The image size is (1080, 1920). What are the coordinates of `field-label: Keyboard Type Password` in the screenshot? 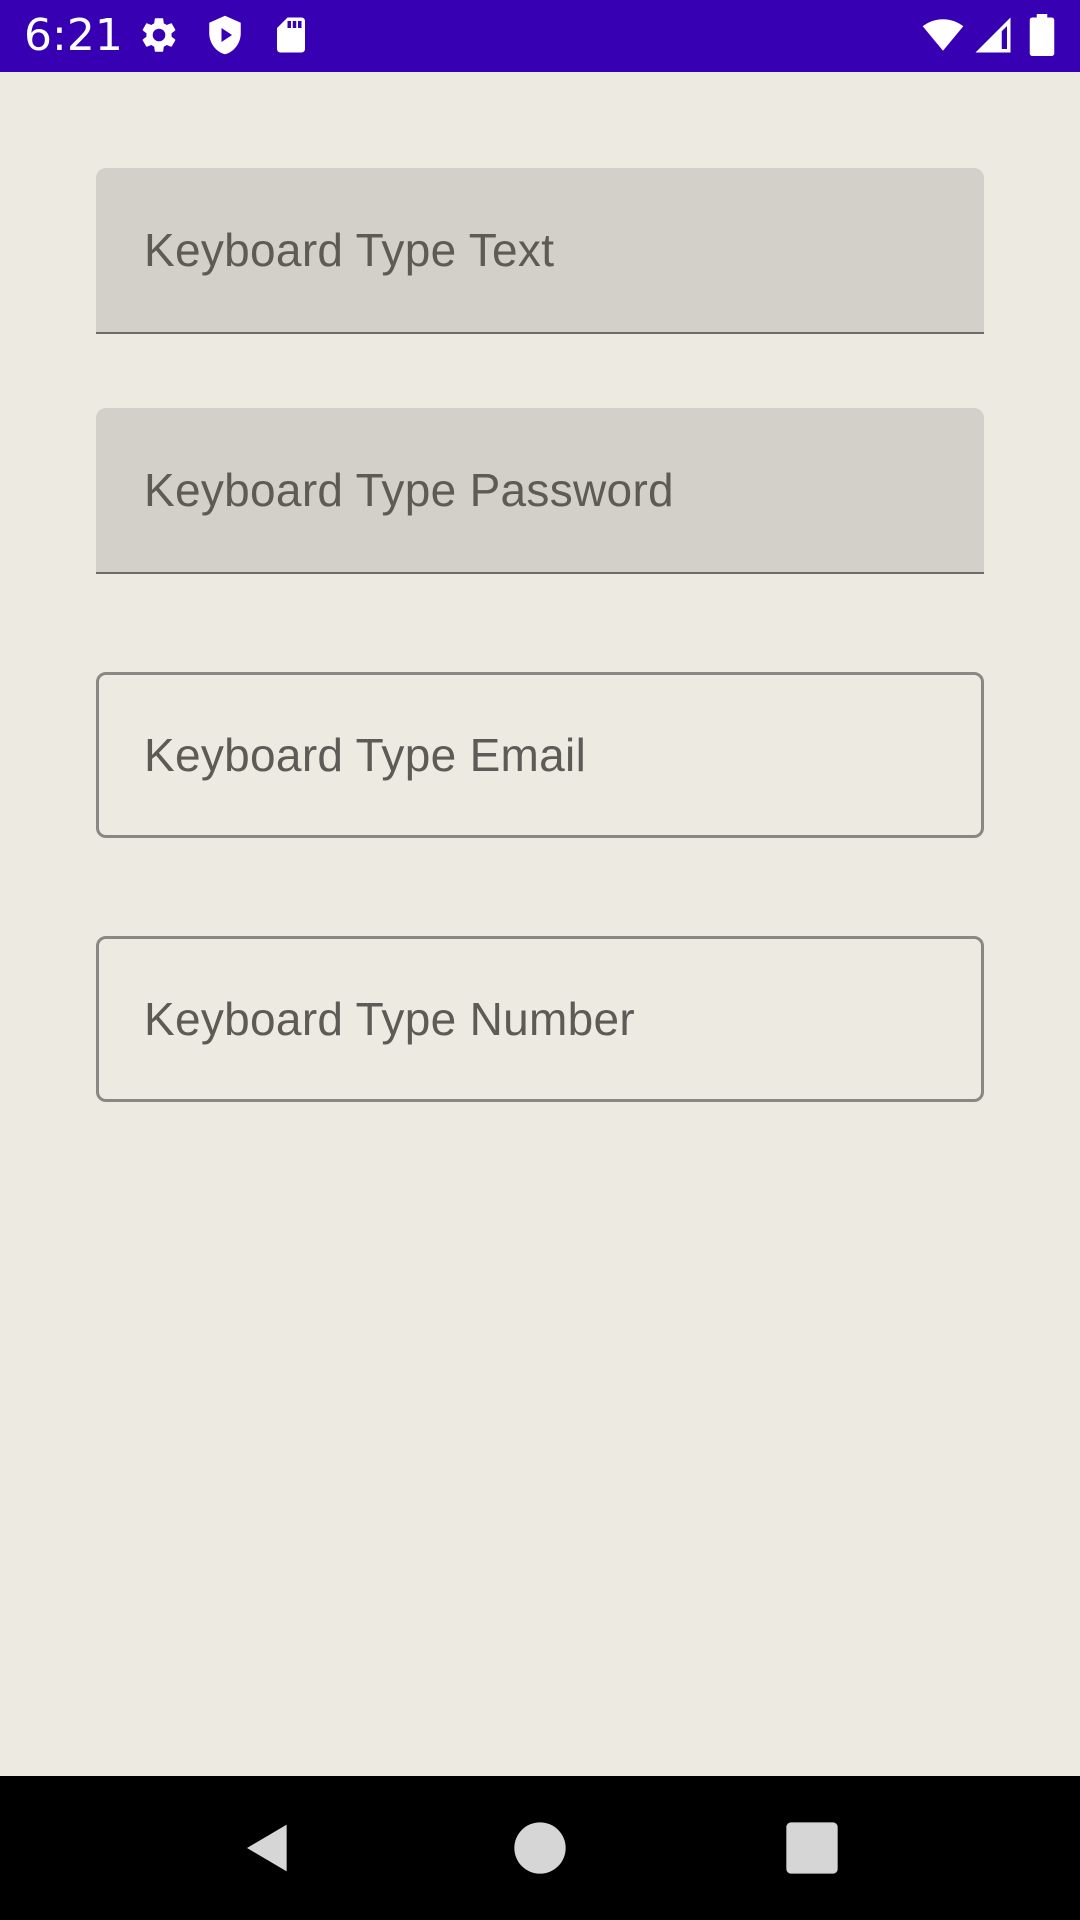 It's located at (409, 490).